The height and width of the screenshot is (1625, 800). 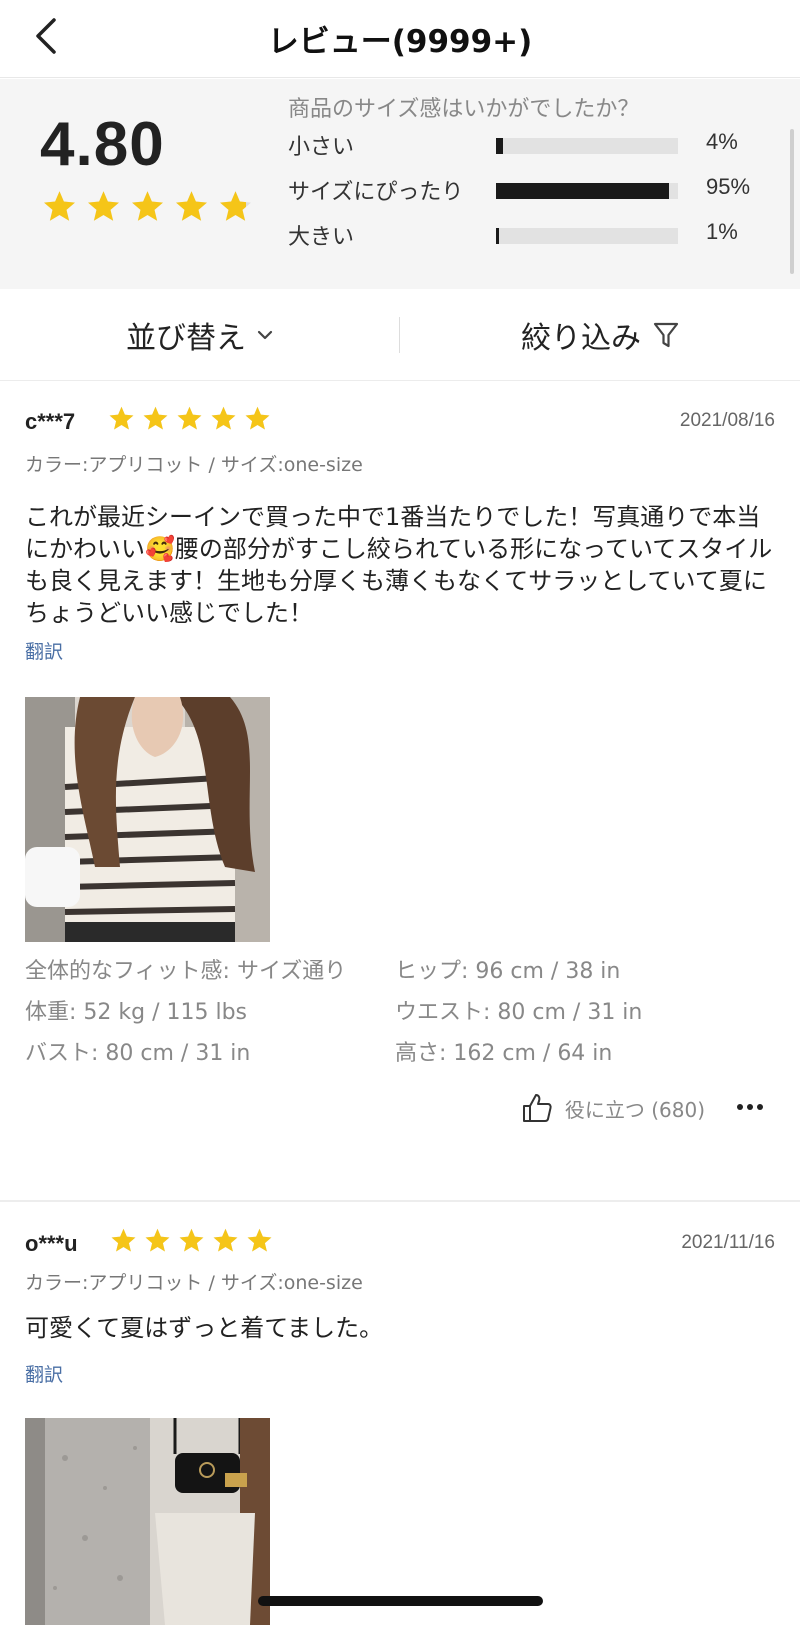 What do you see at coordinates (722, 231) in the screenshot?
I see `fit-percent: 1%` at bounding box center [722, 231].